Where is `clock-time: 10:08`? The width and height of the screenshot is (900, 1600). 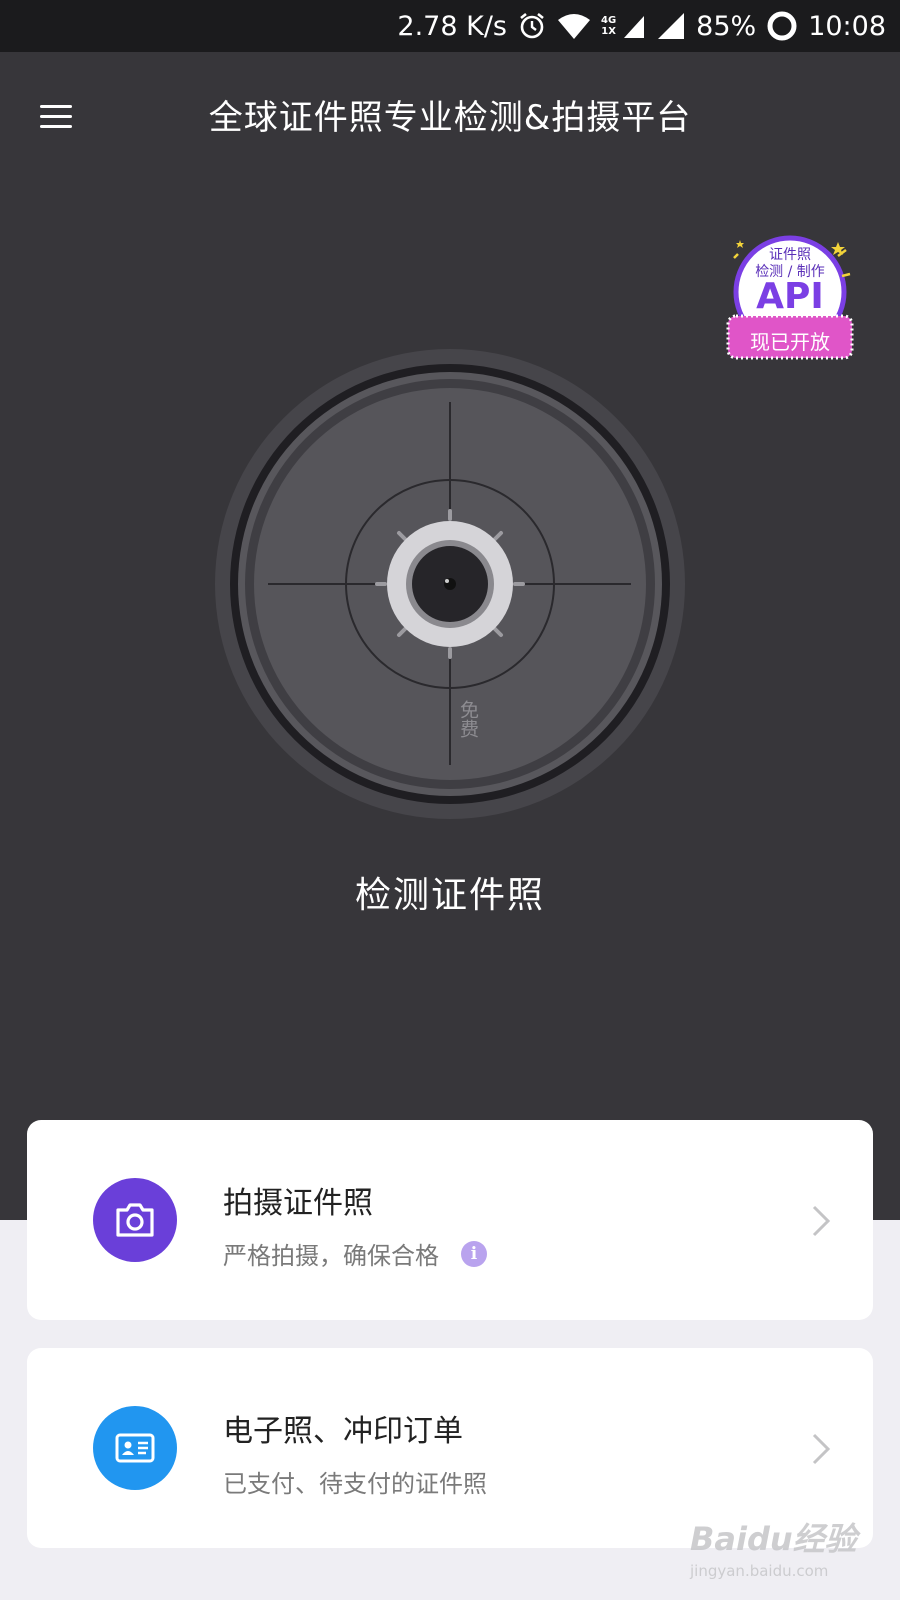 clock-time: 10:08 is located at coordinates (847, 26).